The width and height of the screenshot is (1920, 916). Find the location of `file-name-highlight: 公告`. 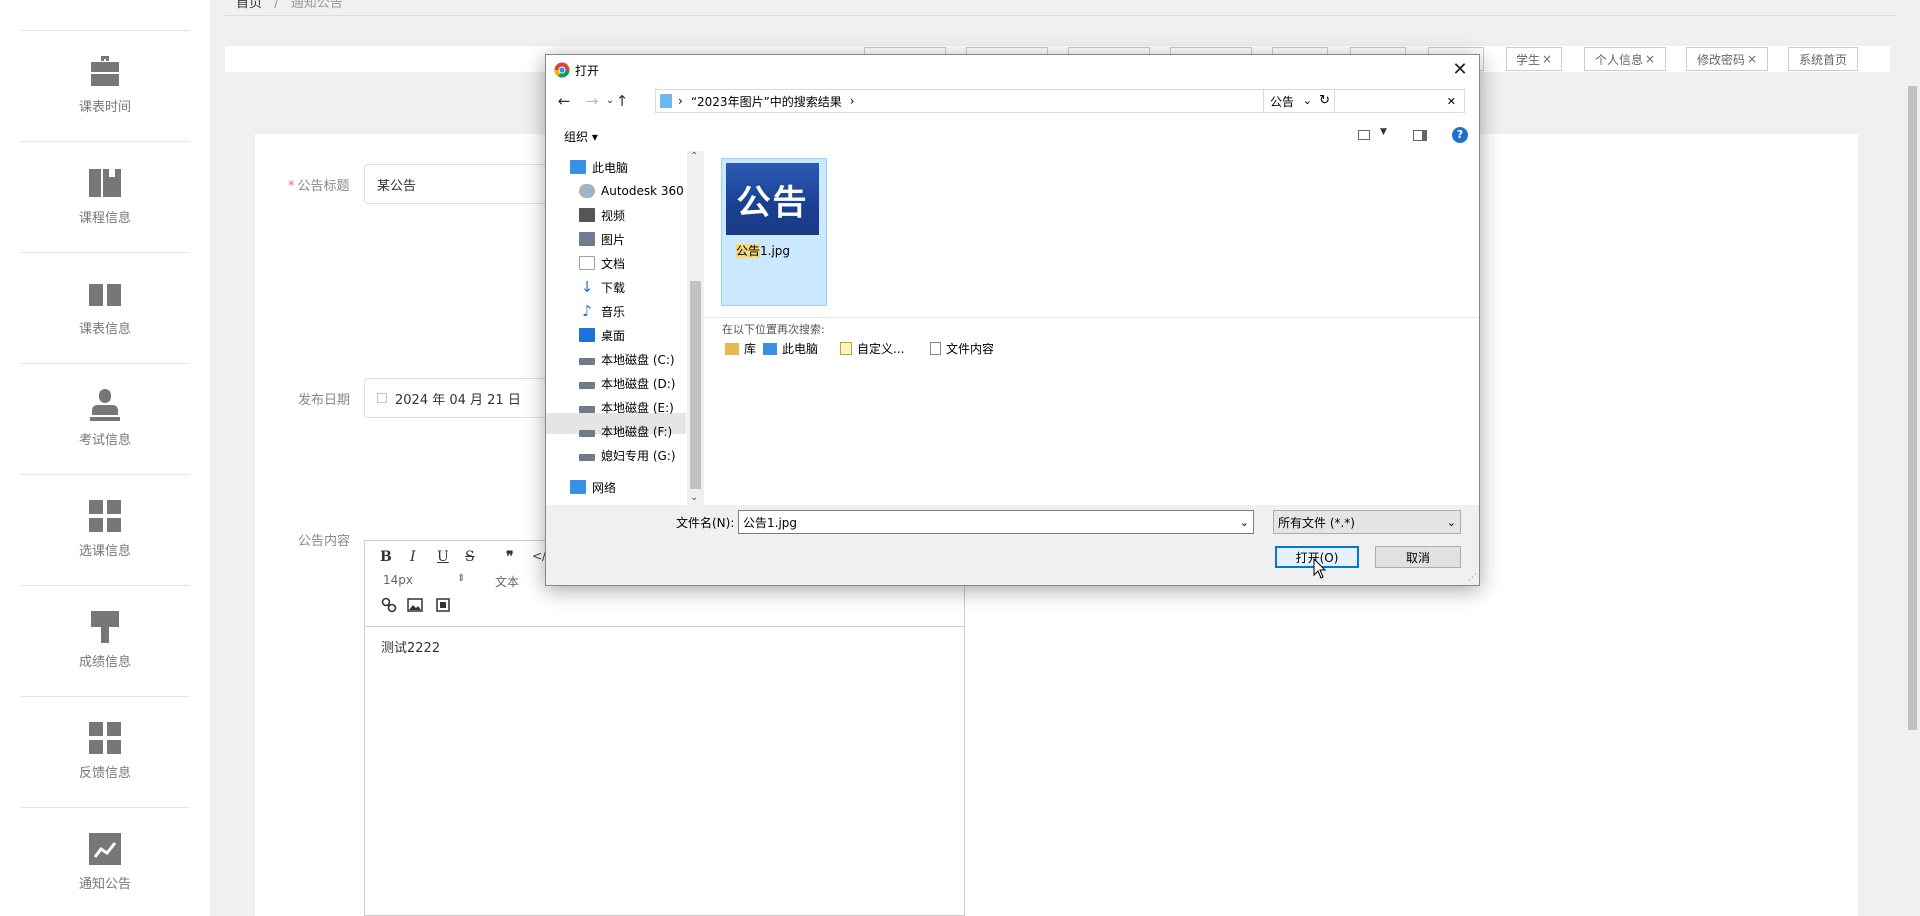

file-name-highlight: 公告 is located at coordinates (748, 251).